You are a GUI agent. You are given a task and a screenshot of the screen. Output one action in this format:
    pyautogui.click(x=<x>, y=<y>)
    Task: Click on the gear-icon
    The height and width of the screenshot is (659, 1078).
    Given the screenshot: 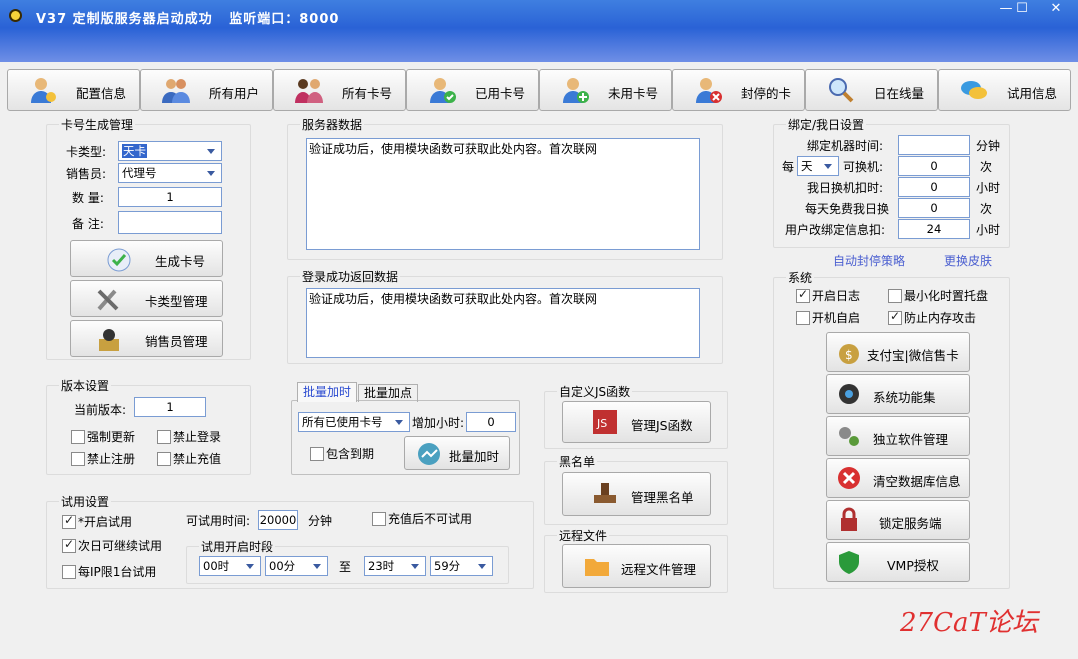 What is the action you would take?
    pyautogui.click(x=849, y=394)
    